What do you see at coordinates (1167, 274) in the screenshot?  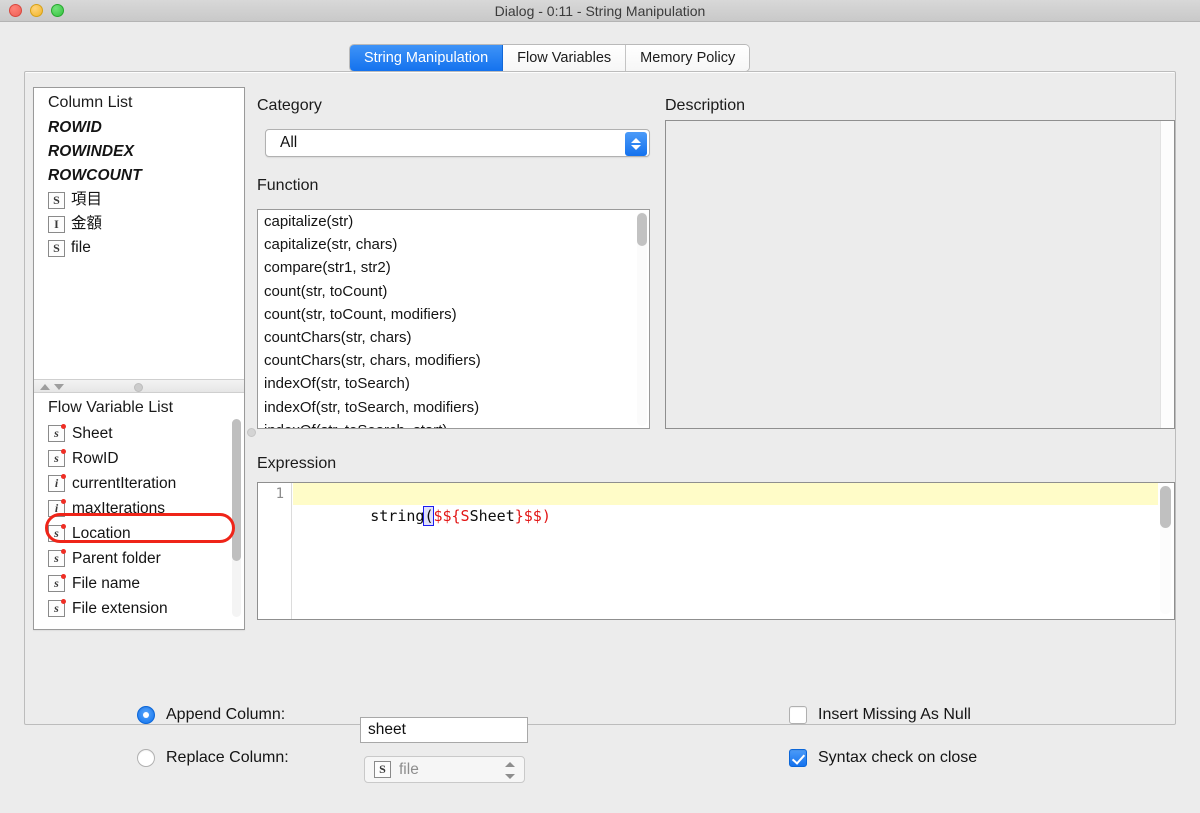 I see `description-scrollbar` at bounding box center [1167, 274].